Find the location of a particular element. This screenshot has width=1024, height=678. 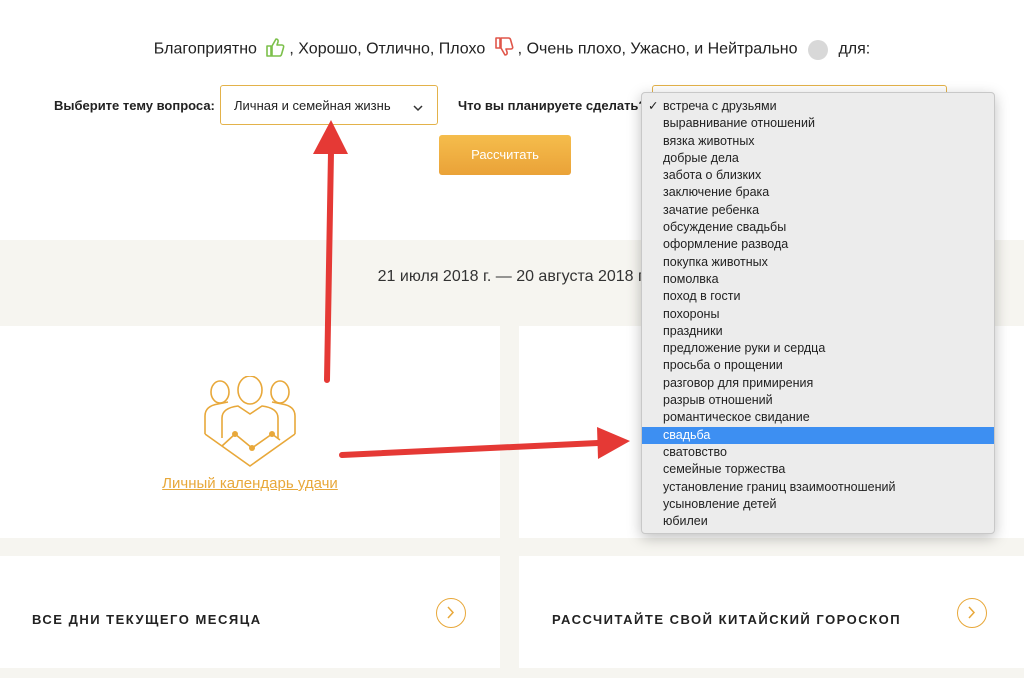

legend-rest-positive: , Хорошо, Отлично, Плохо is located at coordinates (387, 49).